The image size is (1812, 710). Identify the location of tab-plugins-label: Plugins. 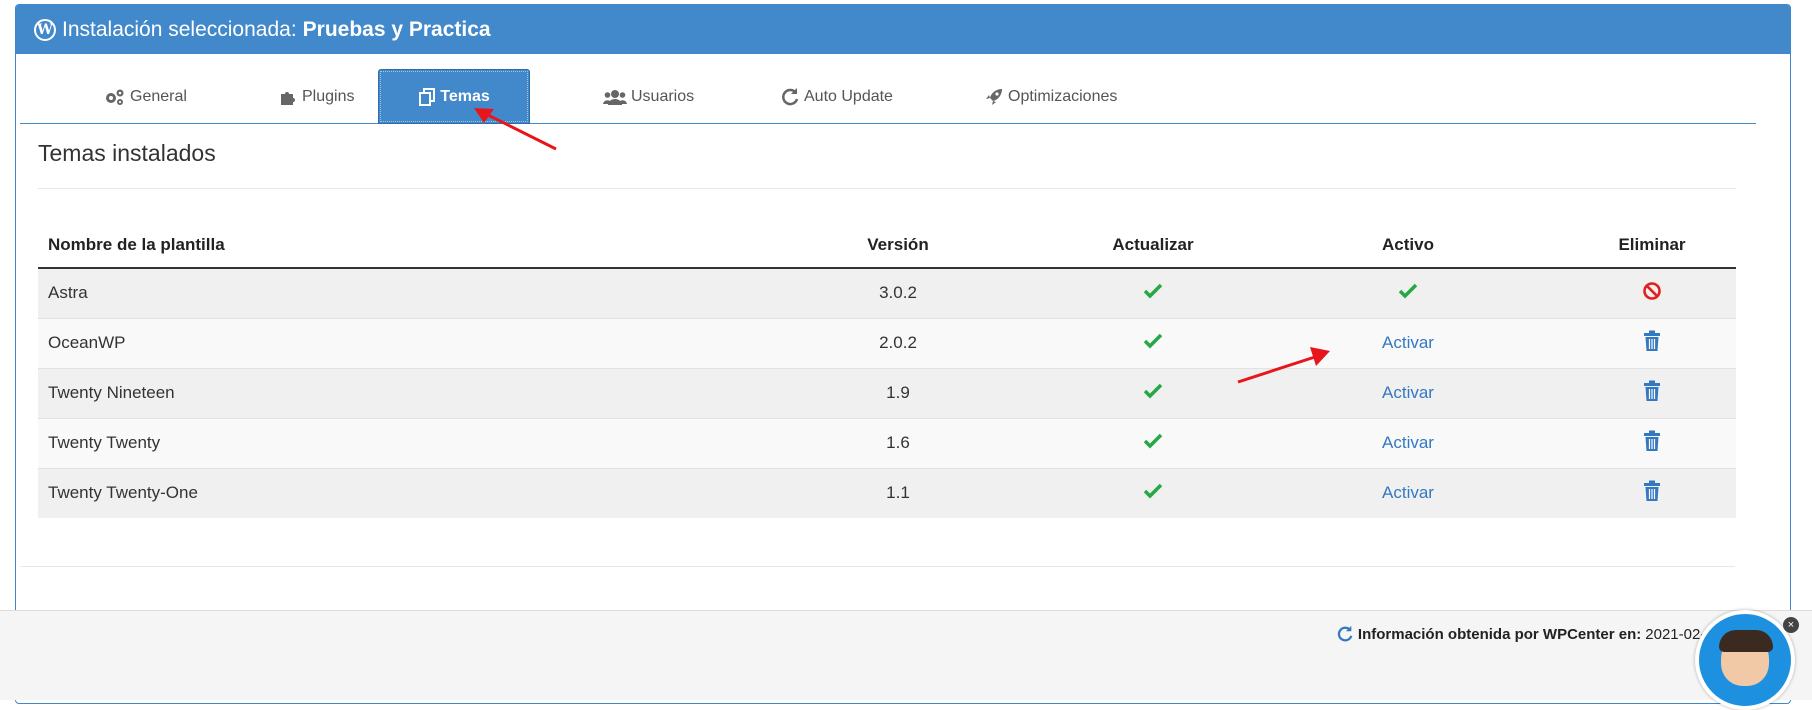
(328, 96).